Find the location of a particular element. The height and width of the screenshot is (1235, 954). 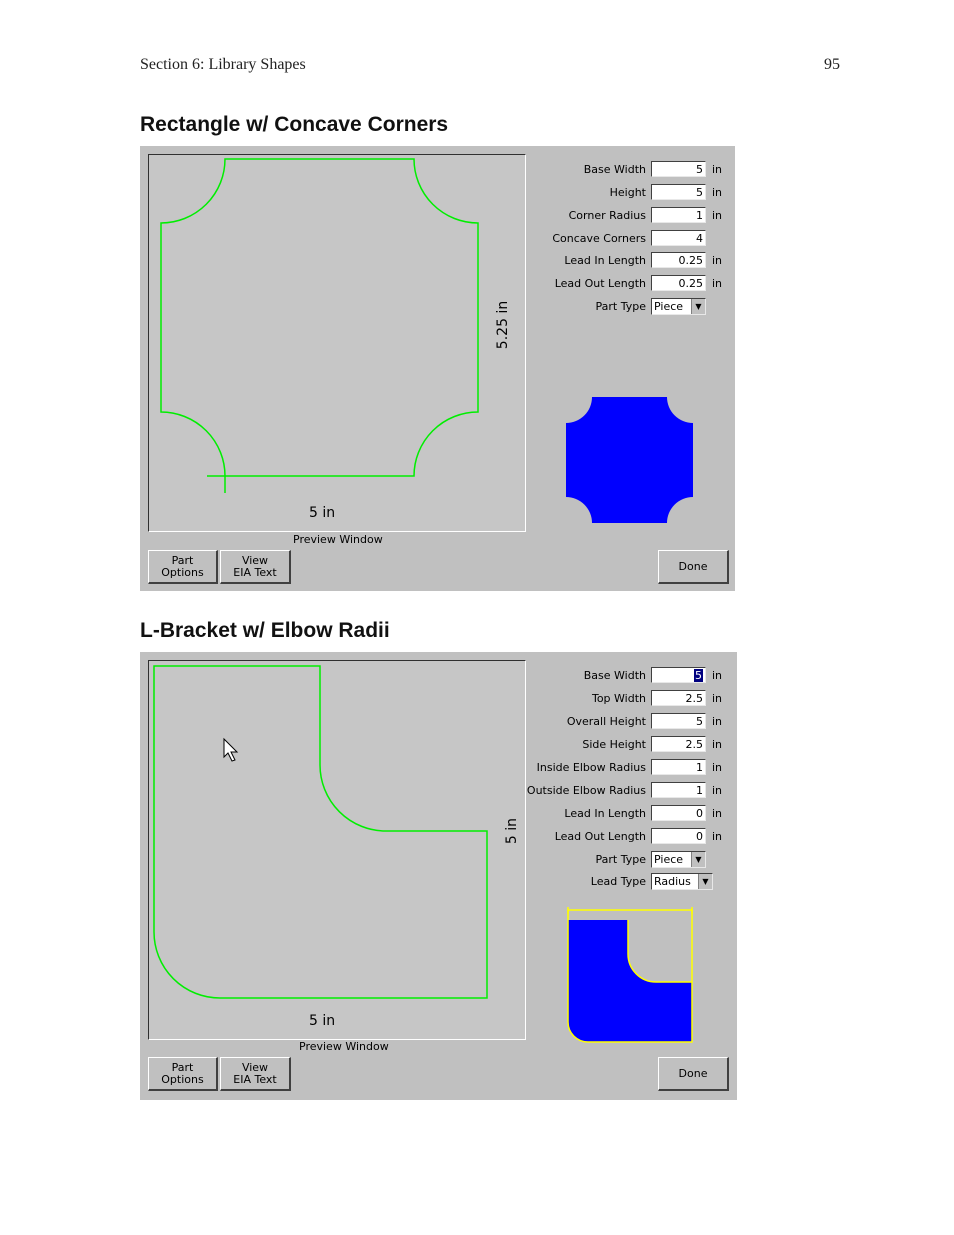

lead-in-length-input: 0.25 is located at coordinates (678, 260).